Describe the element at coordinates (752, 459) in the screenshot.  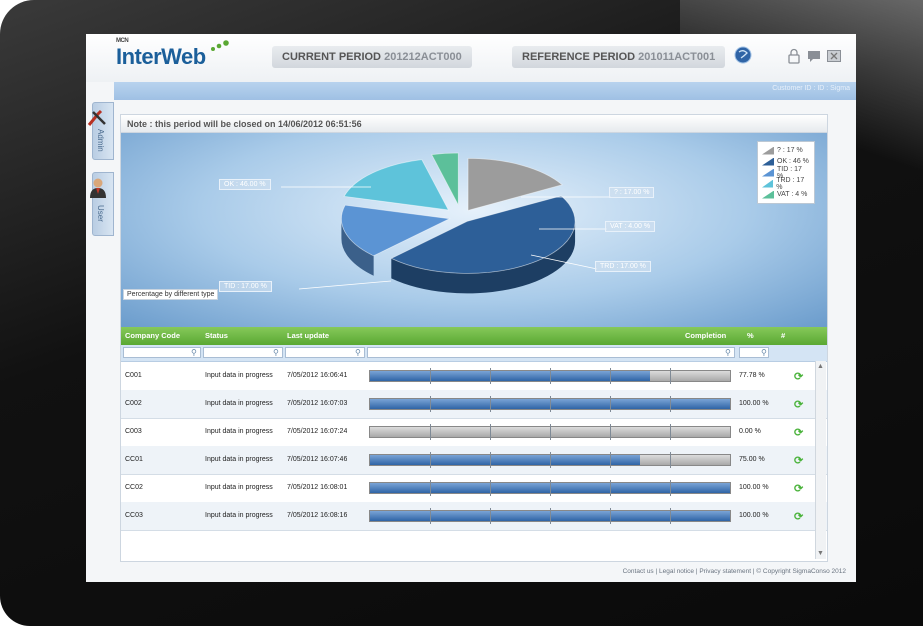
I see `cell-percent: 75.00 %` at that location.